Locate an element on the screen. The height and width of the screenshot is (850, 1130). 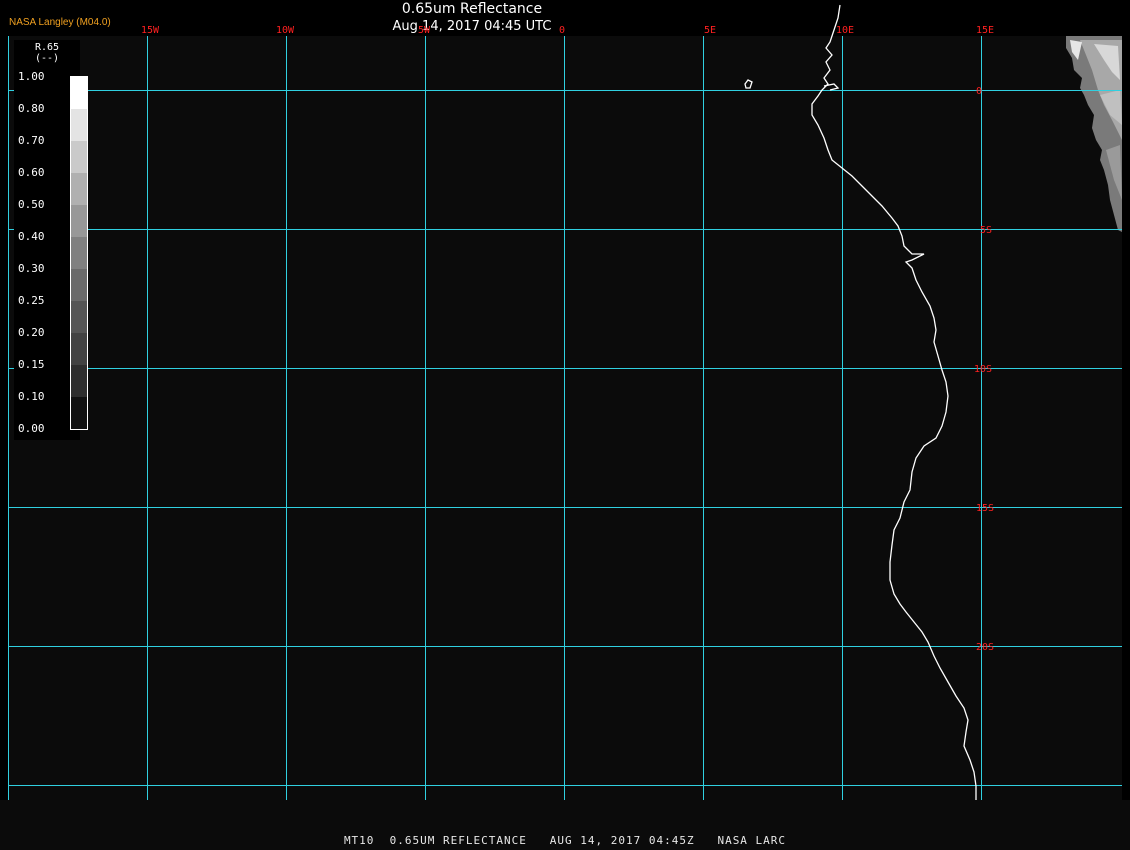
lon-label: 5W is located at coordinates (424, 30).